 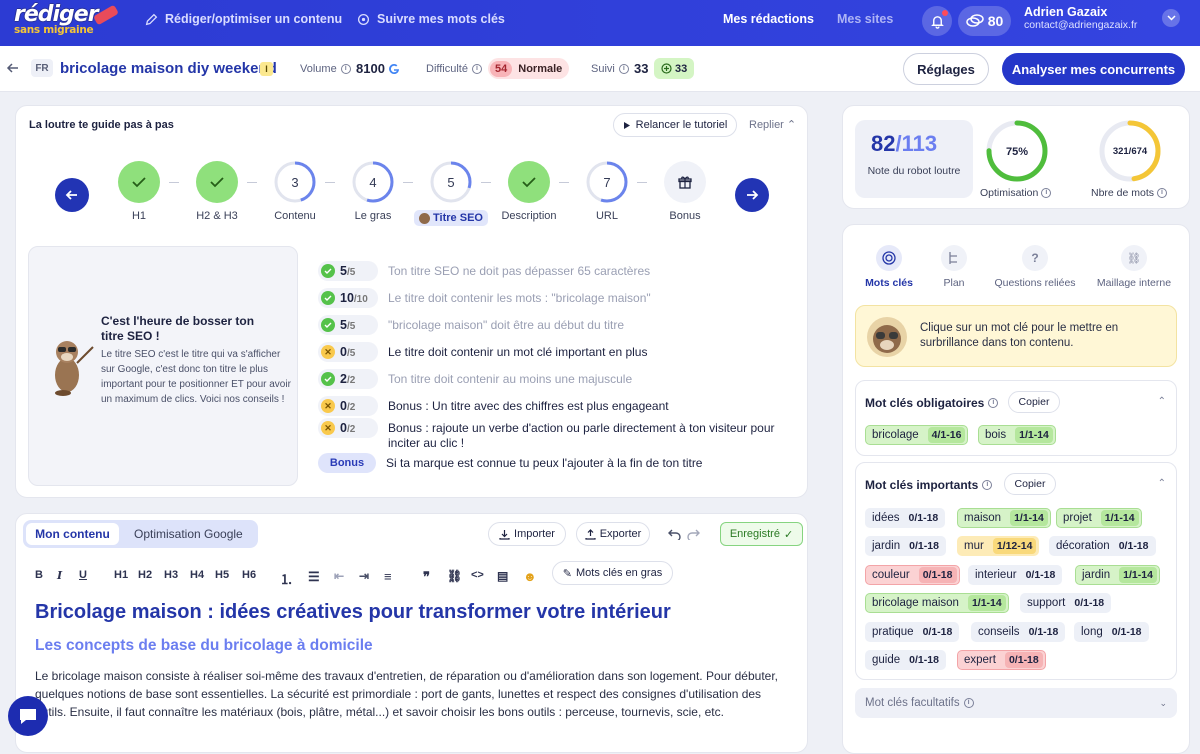 I want to click on guide-step-4: 4 Le gras, so click(x=373, y=191).